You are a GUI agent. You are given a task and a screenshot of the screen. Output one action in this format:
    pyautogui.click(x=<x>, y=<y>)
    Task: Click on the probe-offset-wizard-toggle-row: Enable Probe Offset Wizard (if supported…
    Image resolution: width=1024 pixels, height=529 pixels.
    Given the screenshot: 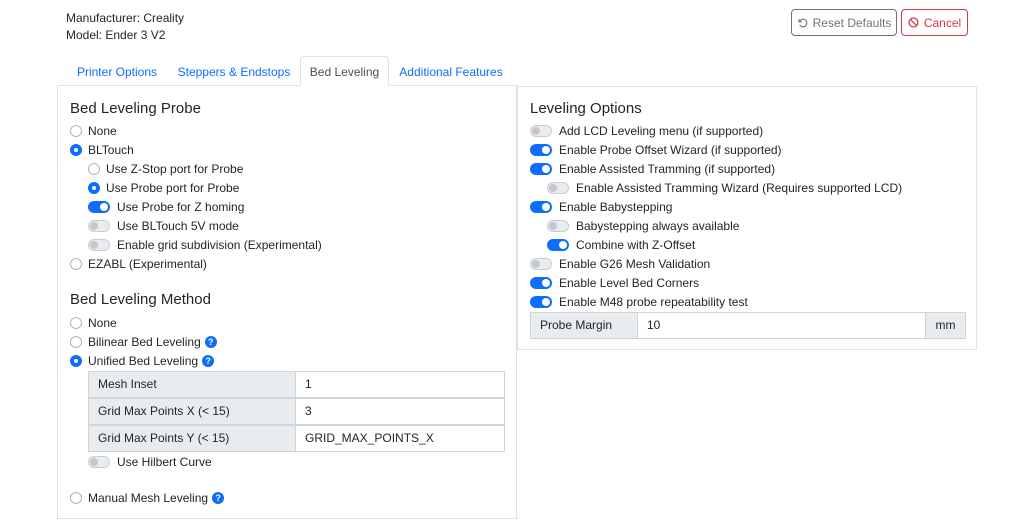 What is the action you would take?
    pyautogui.click(x=656, y=150)
    